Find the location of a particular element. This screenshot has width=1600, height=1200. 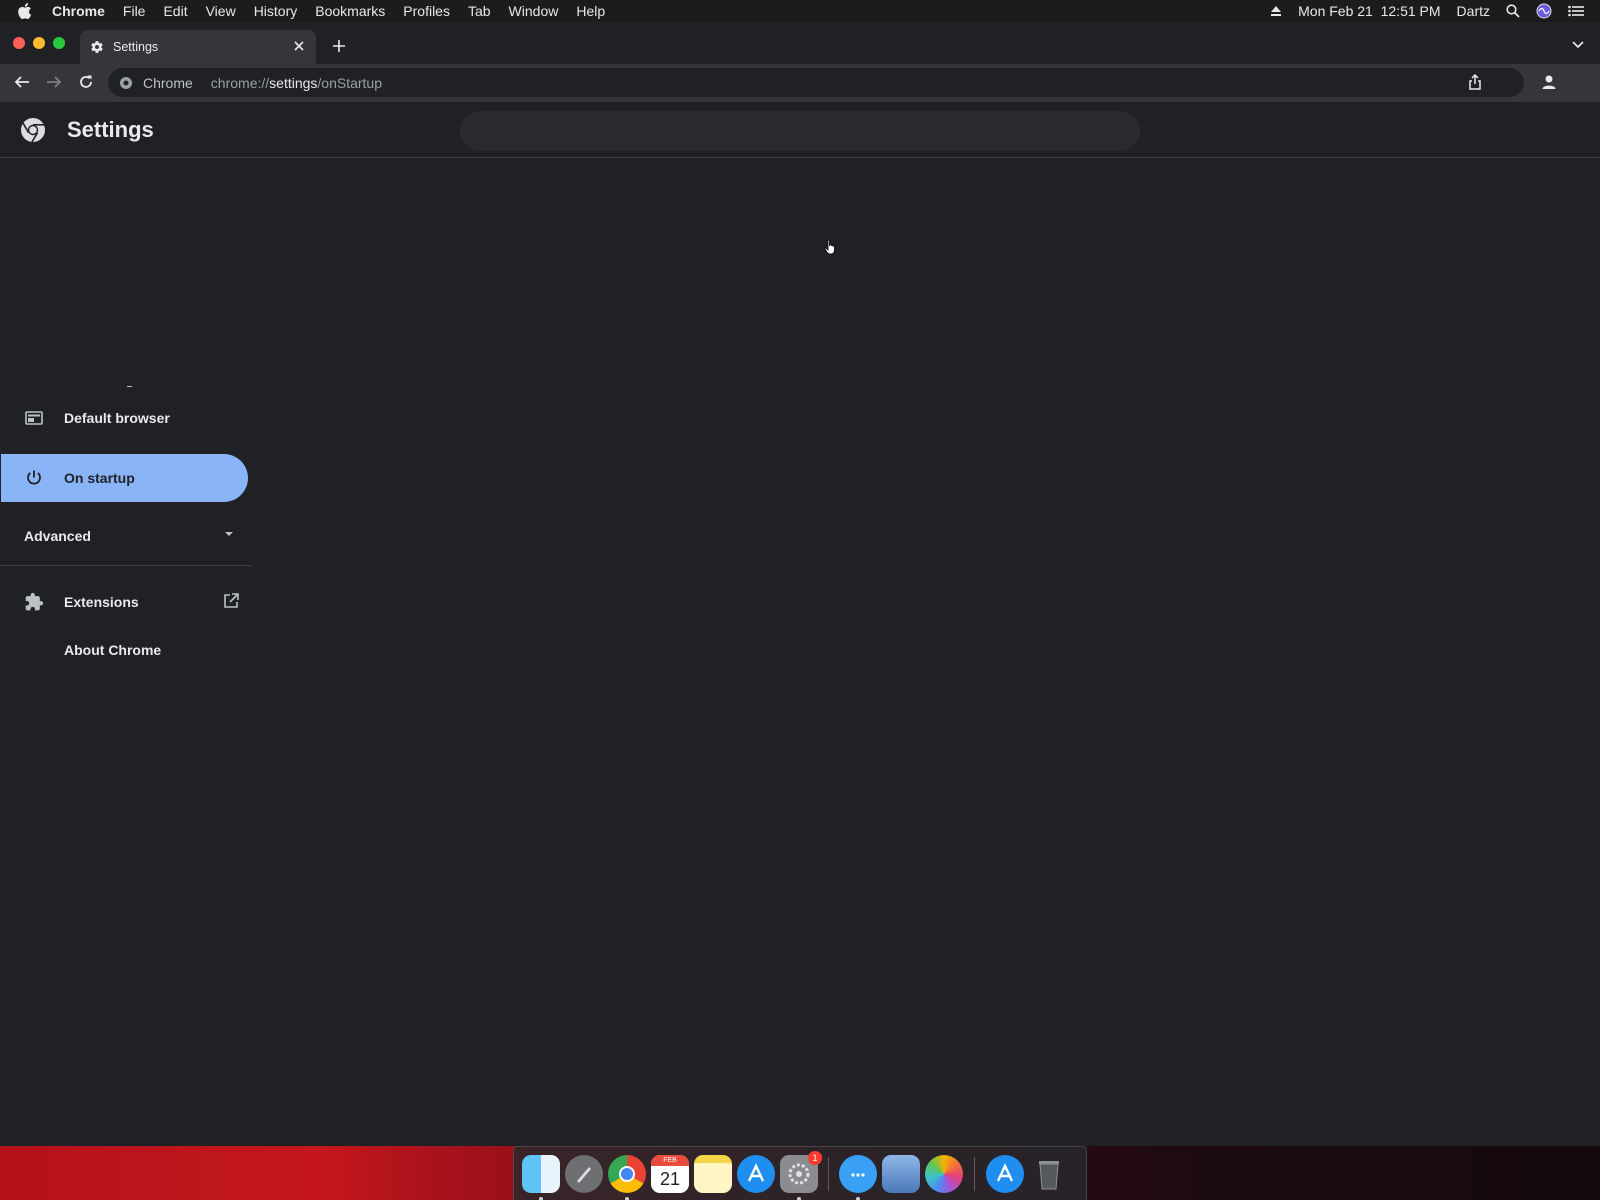

app-store-downloads-icon is located at coordinates (1005, 1174).